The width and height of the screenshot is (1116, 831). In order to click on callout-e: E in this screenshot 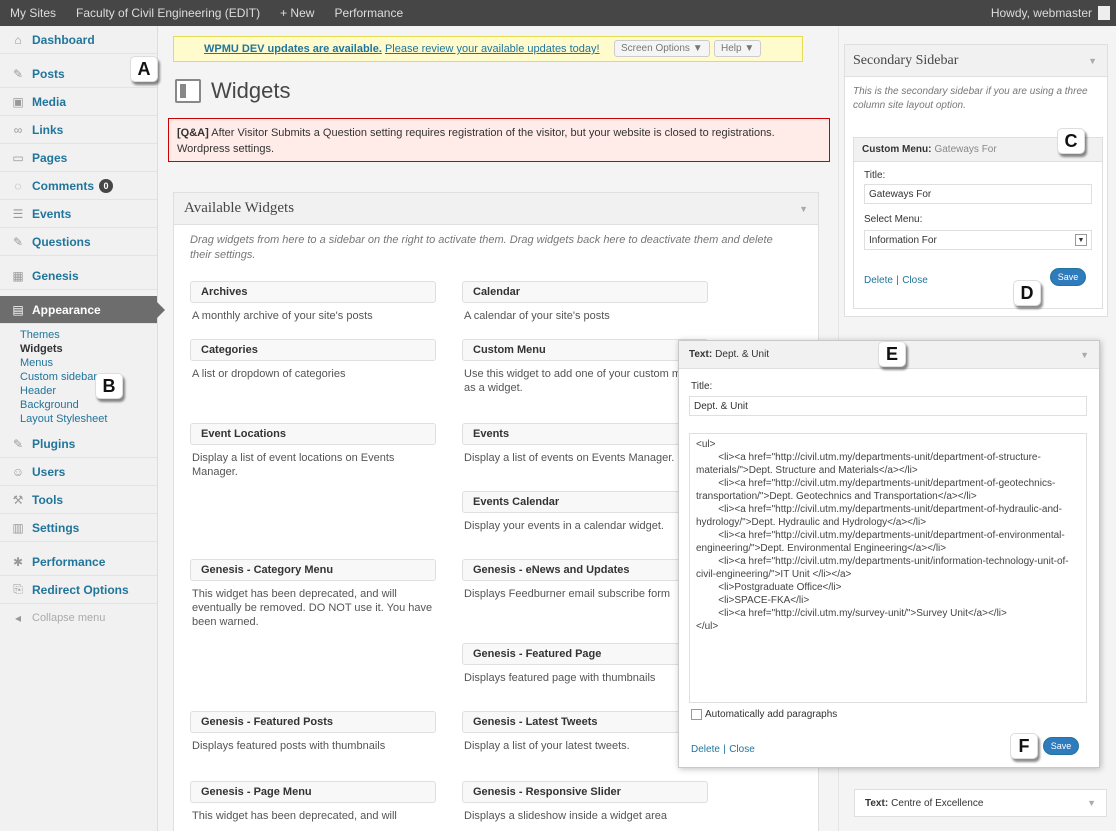, I will do `click(892, 354)`.